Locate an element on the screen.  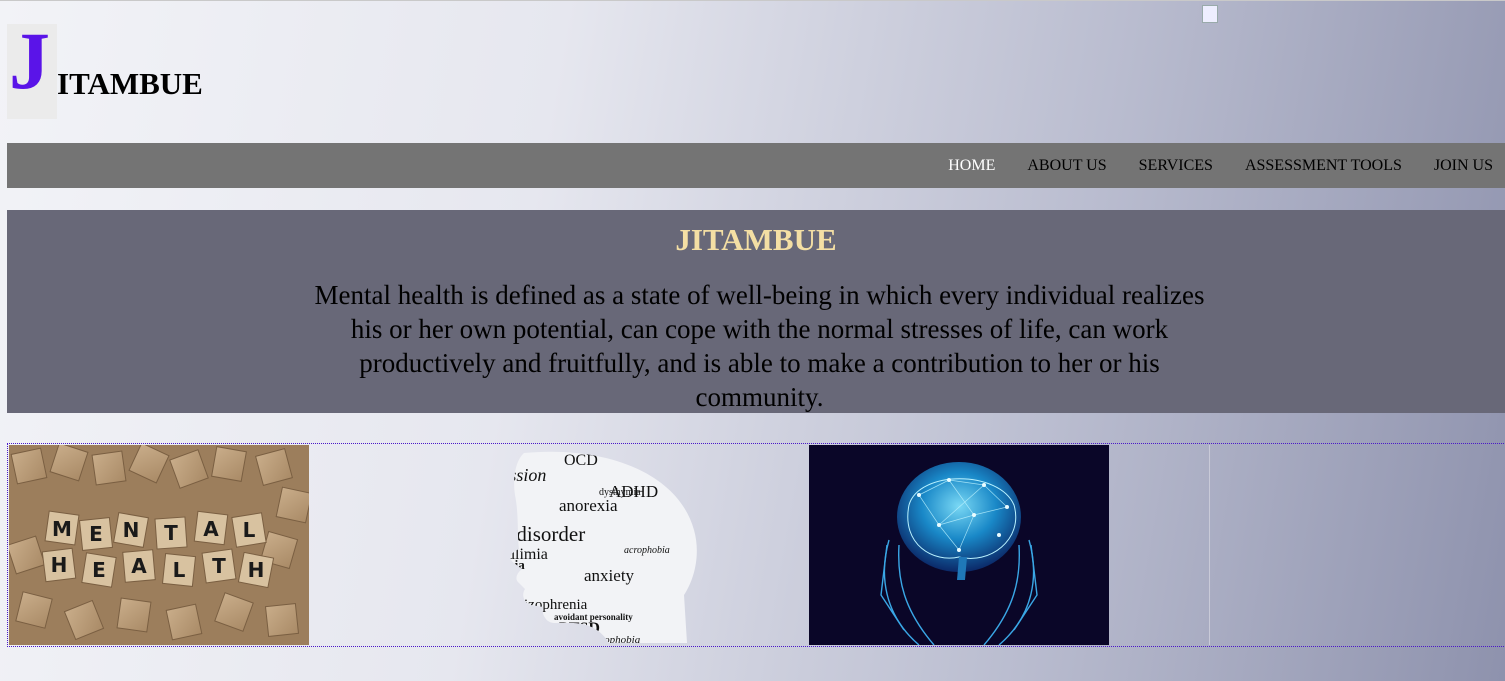
hero-title: JITAMBUE is located at coordinates (756, 239).